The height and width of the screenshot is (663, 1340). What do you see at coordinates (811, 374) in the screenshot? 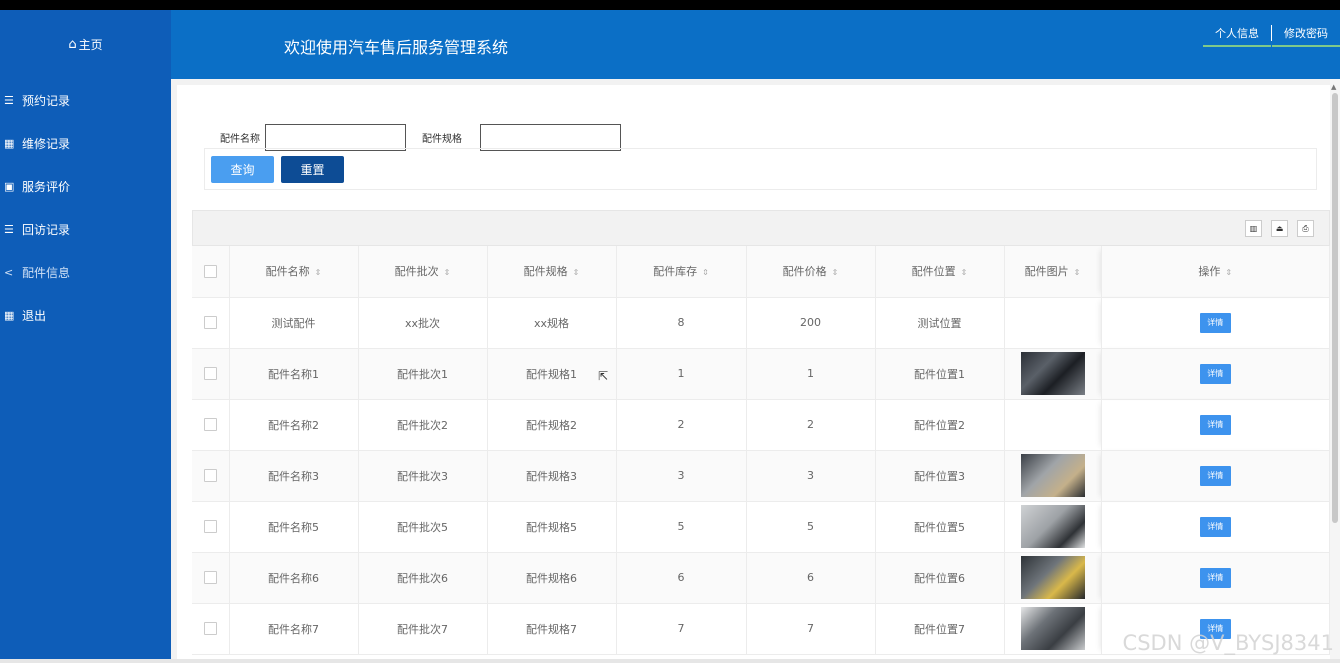
I see `cell-price: 1` at bounding box center [811, 374].